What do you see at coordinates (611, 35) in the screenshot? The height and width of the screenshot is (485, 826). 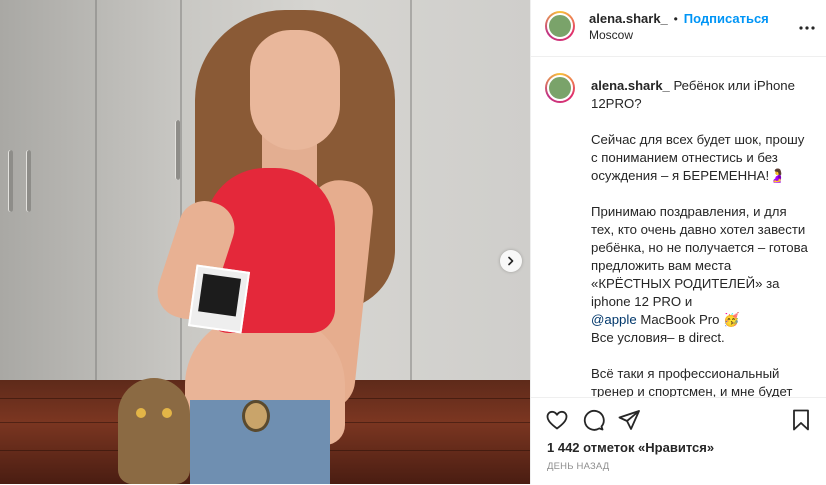 I see `location-link: Moscow` at bounding box center [611, 35].